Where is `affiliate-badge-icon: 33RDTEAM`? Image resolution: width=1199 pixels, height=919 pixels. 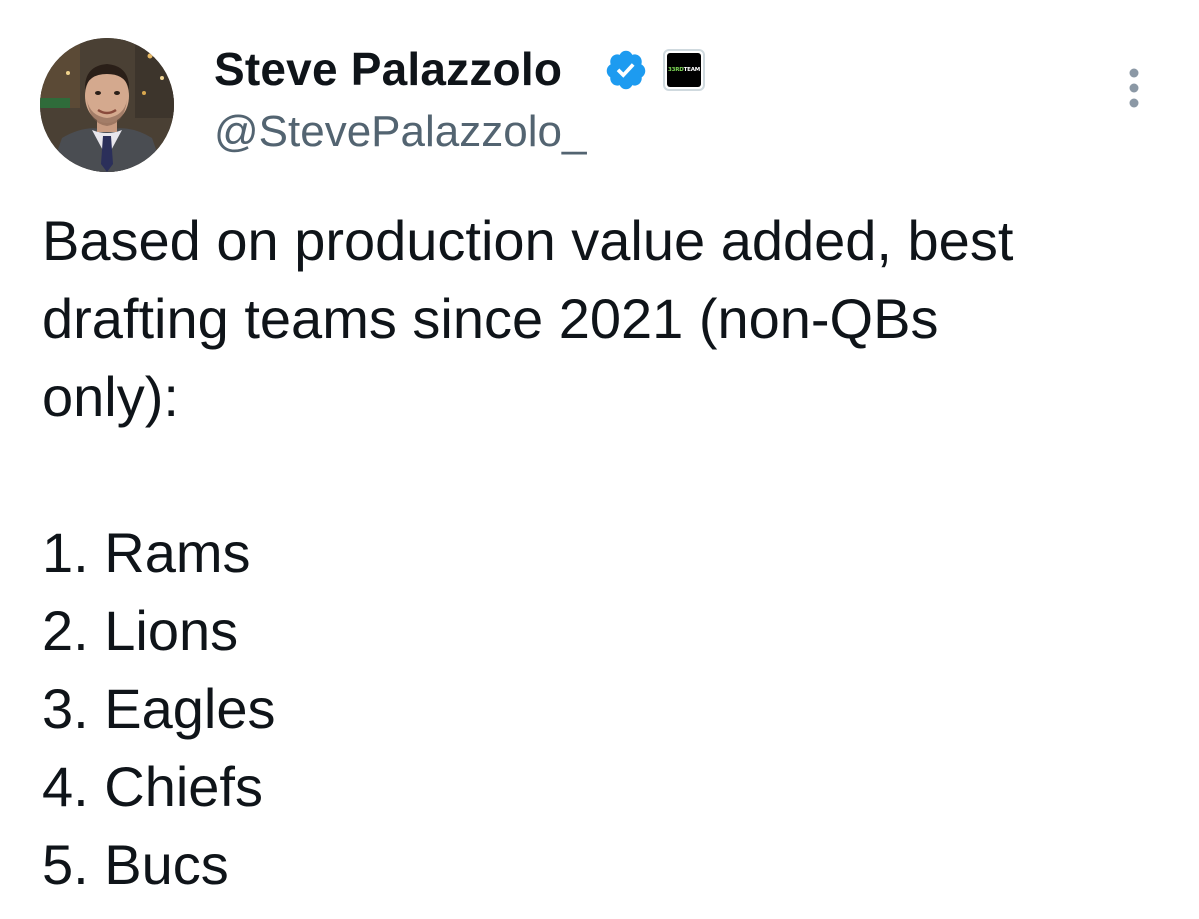
affiliate-badge-icon: 33RDTEAM is located at coordinates (684, 70).